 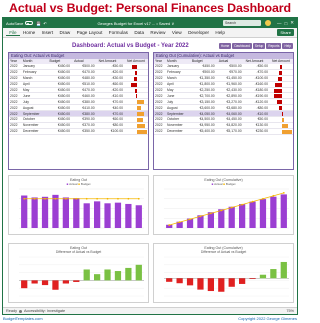 I want to click on legend-actual: Actual, so click(x=73, y=184).